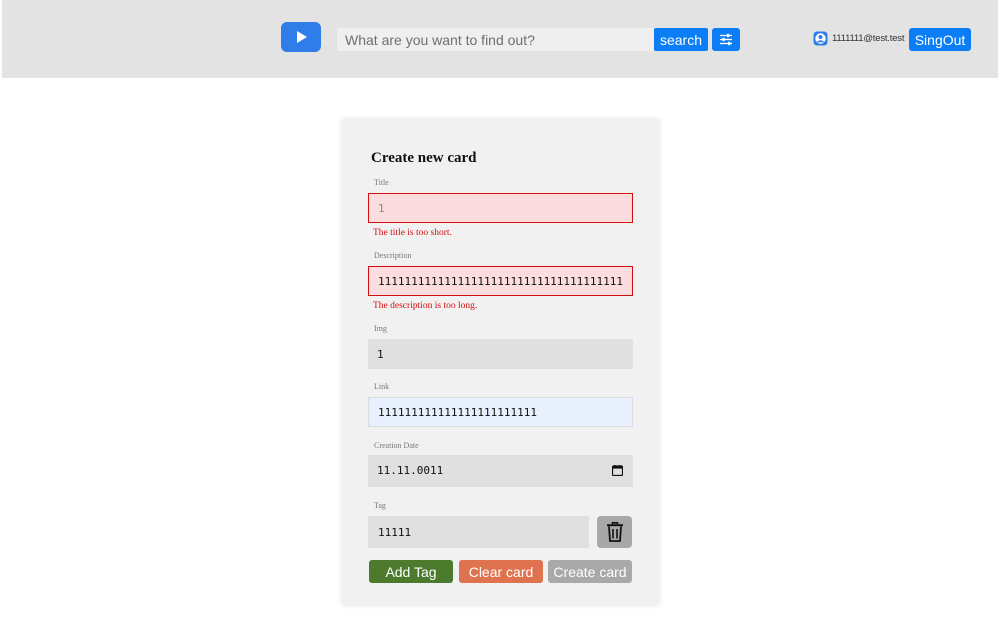  What do you see at coordinates (380, 328) in the screenshot?
I see `img-label: Img` at bounding box center [380, 328].